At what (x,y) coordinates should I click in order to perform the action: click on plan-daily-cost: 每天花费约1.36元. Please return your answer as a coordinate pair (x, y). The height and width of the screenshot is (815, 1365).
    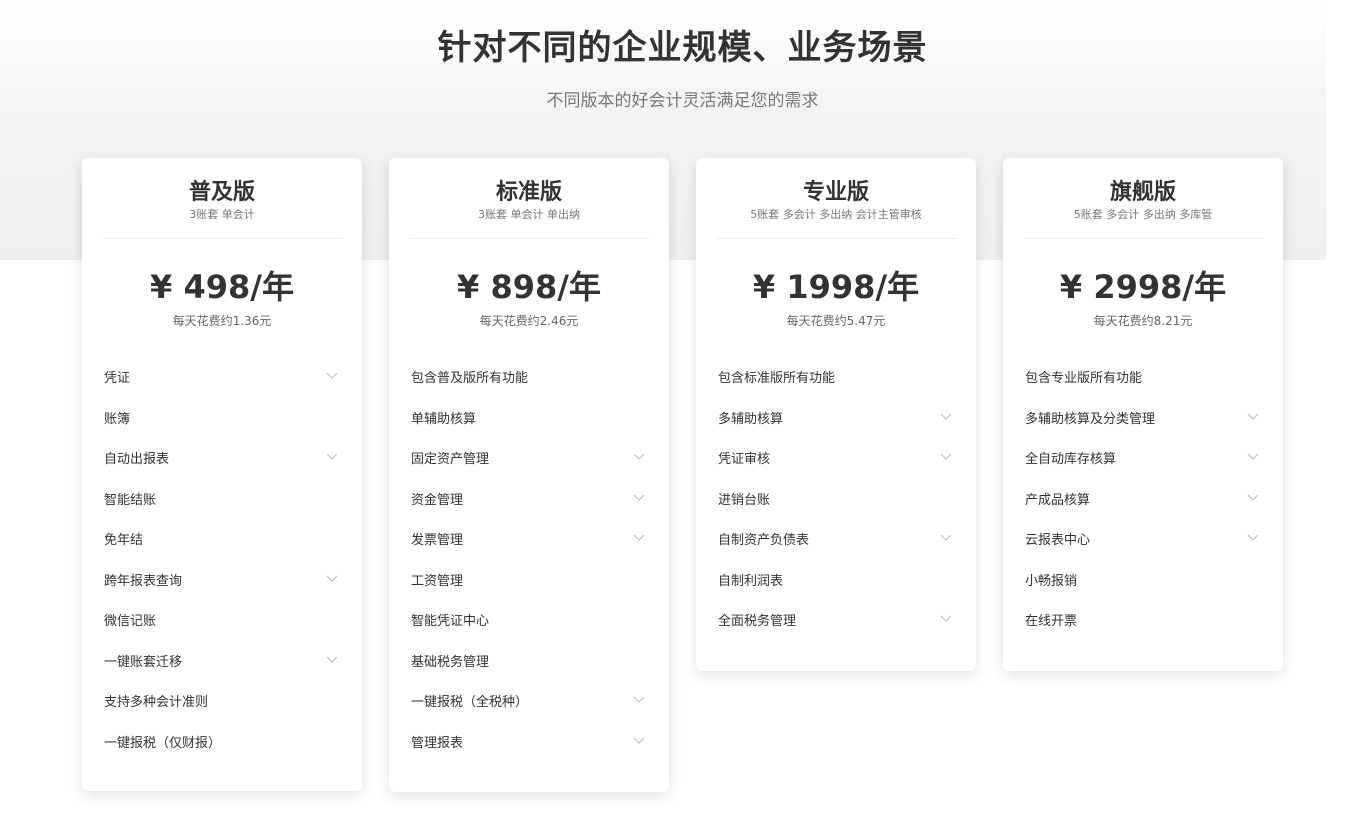
    Looking at the image, I should click on (222, 321).